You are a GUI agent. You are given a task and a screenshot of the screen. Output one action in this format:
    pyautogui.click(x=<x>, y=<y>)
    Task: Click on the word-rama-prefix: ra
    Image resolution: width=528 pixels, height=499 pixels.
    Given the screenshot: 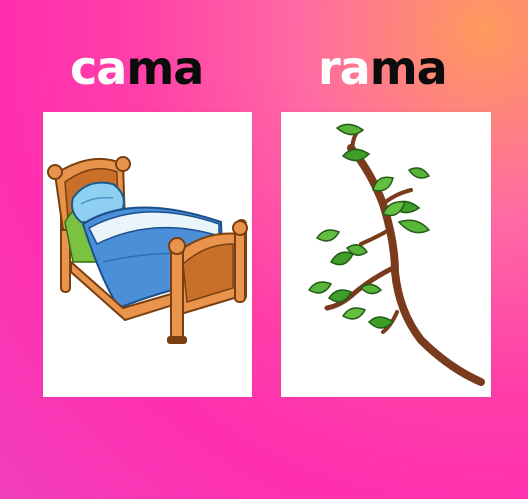 What is the action you would take?
    pyautogui.click(x=344, y=68)
    